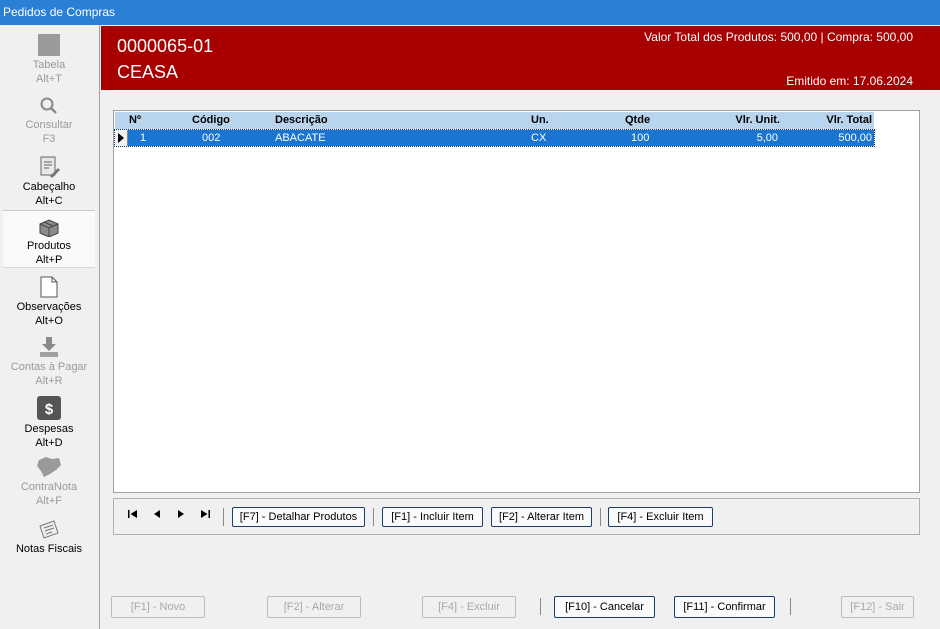  Describe the element at coordinates (49, 139) in the screenshot. I see `sidebar-item-shortcut: F3` at that location.